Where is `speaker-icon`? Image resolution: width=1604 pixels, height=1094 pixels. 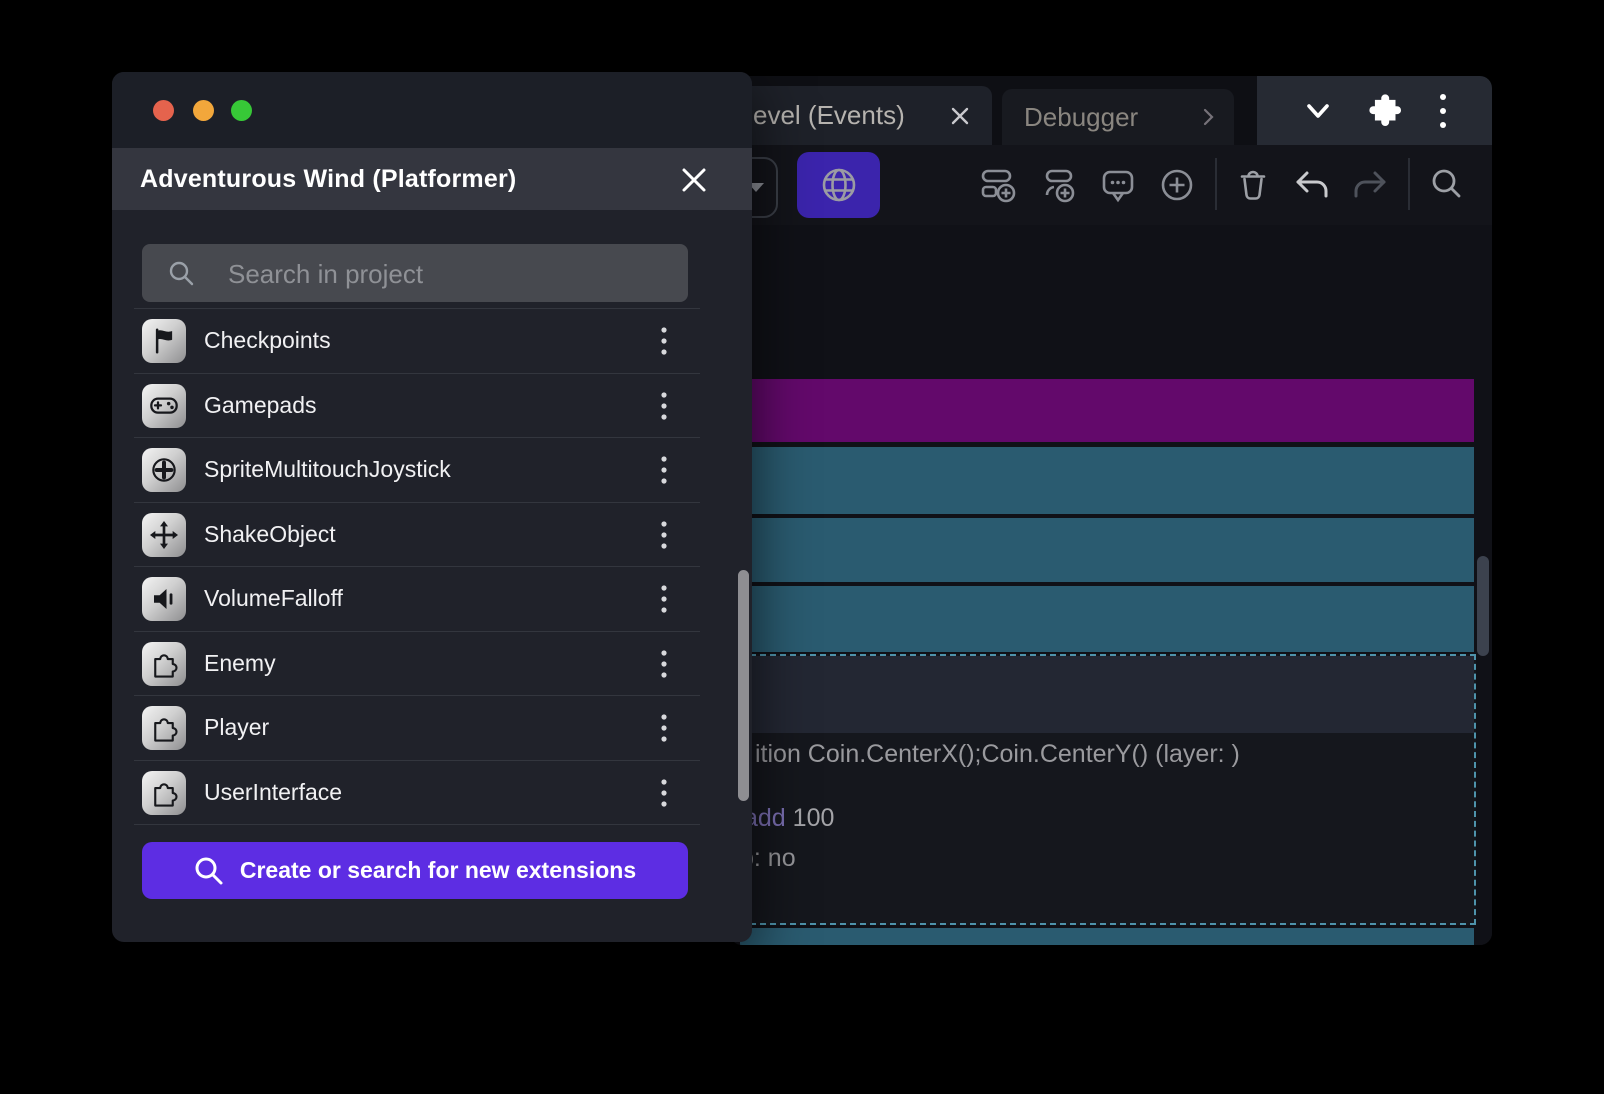 speaker-icon is located at coordinates (164, 599).